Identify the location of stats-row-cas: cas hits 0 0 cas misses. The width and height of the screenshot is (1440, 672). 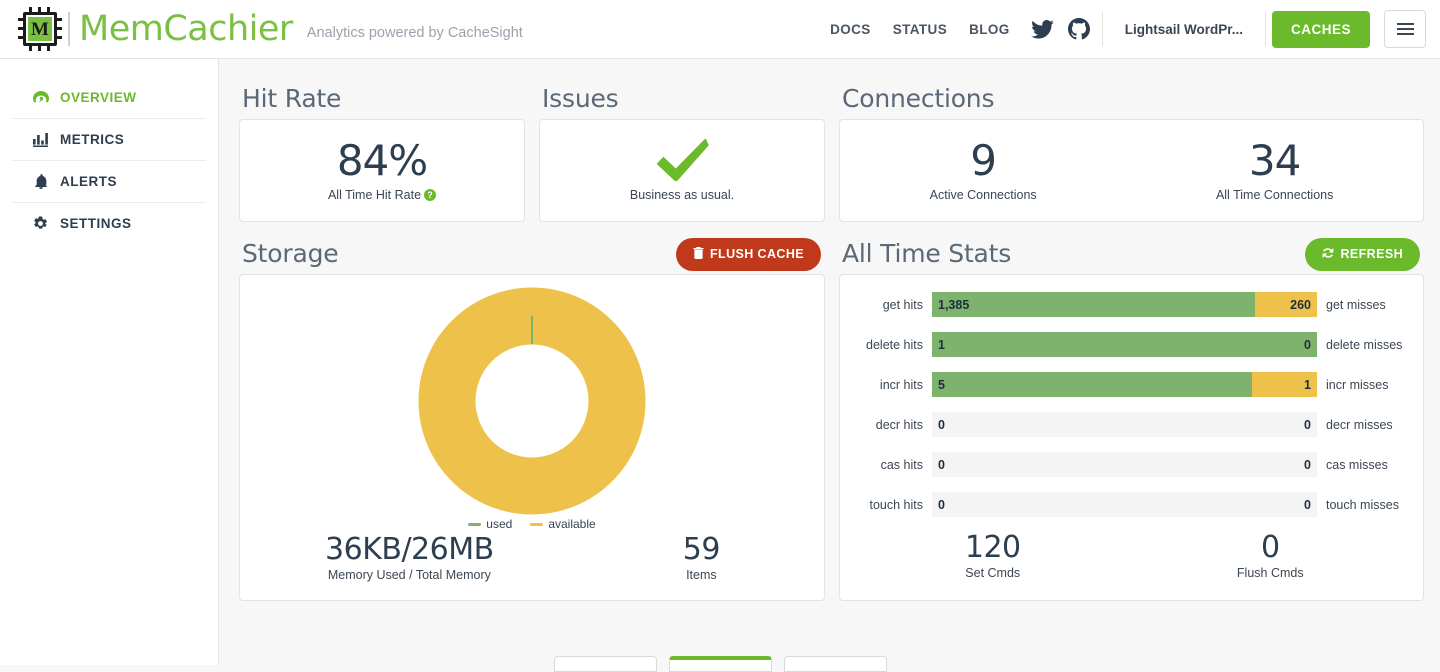
(1131, 464).